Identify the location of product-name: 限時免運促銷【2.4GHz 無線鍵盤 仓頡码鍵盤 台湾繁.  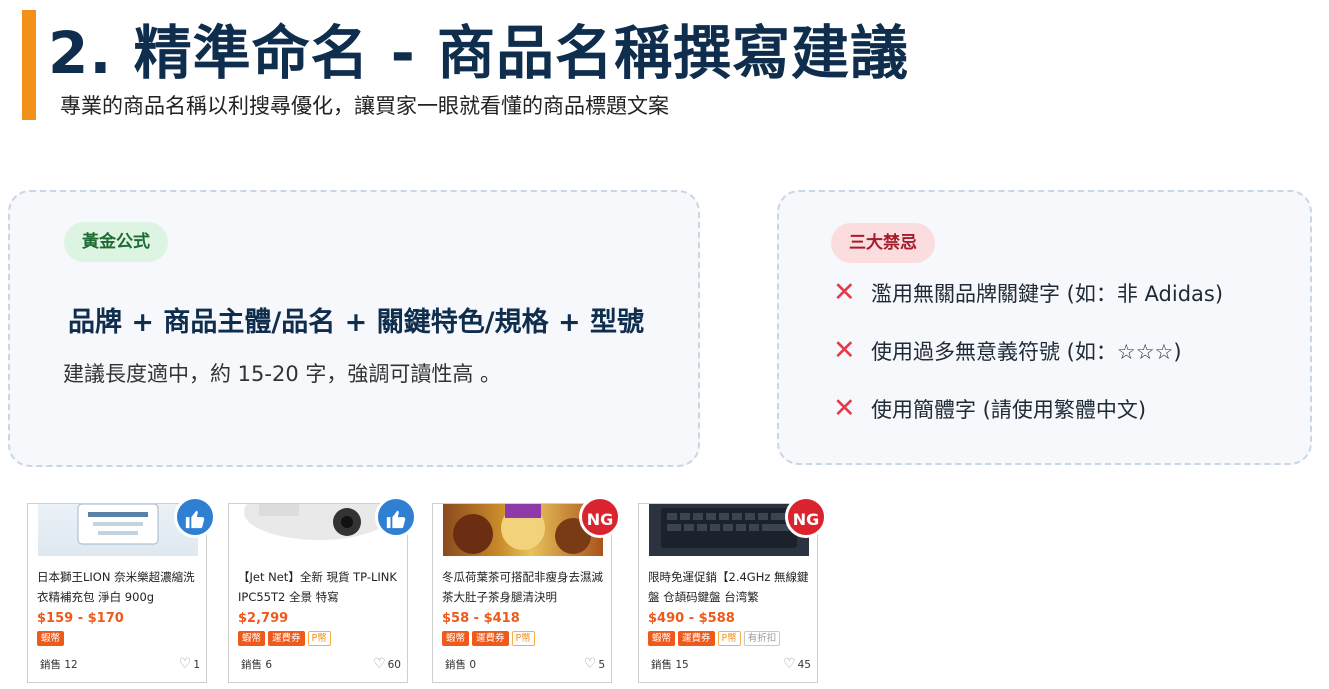
(728, 587).